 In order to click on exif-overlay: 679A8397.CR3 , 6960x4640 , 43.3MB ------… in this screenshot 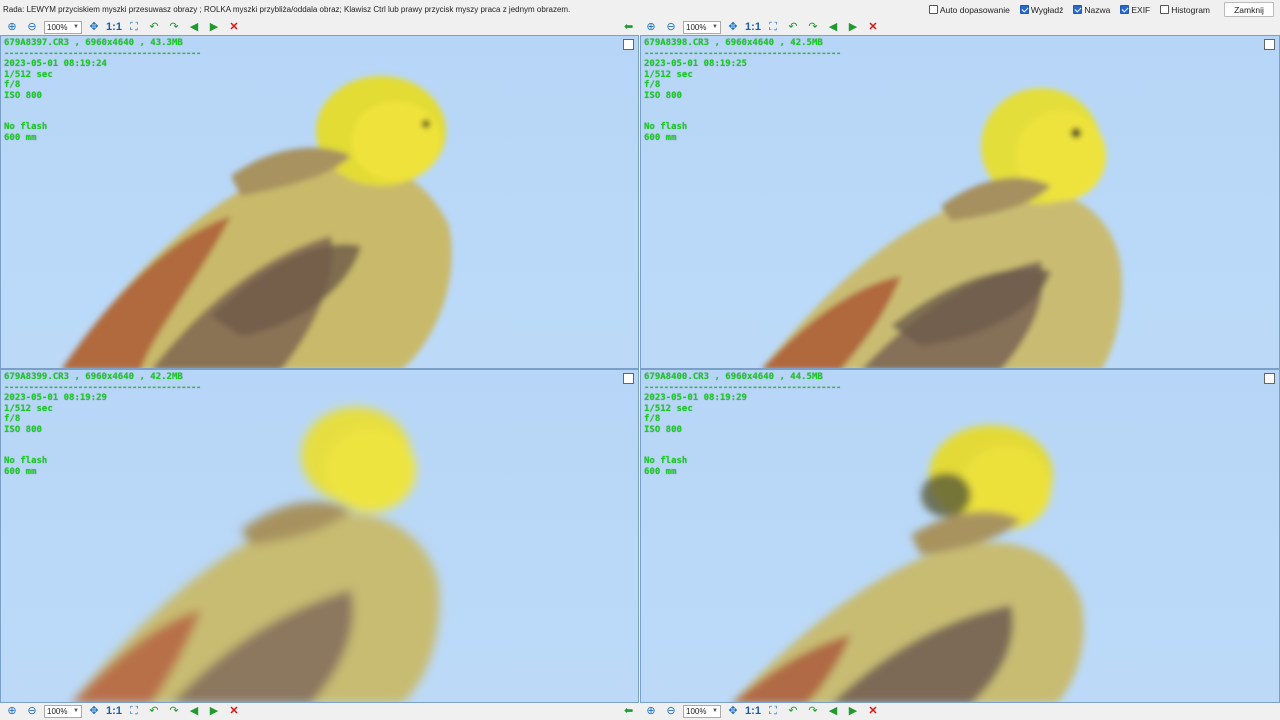, I will do `click(102, 90)`.